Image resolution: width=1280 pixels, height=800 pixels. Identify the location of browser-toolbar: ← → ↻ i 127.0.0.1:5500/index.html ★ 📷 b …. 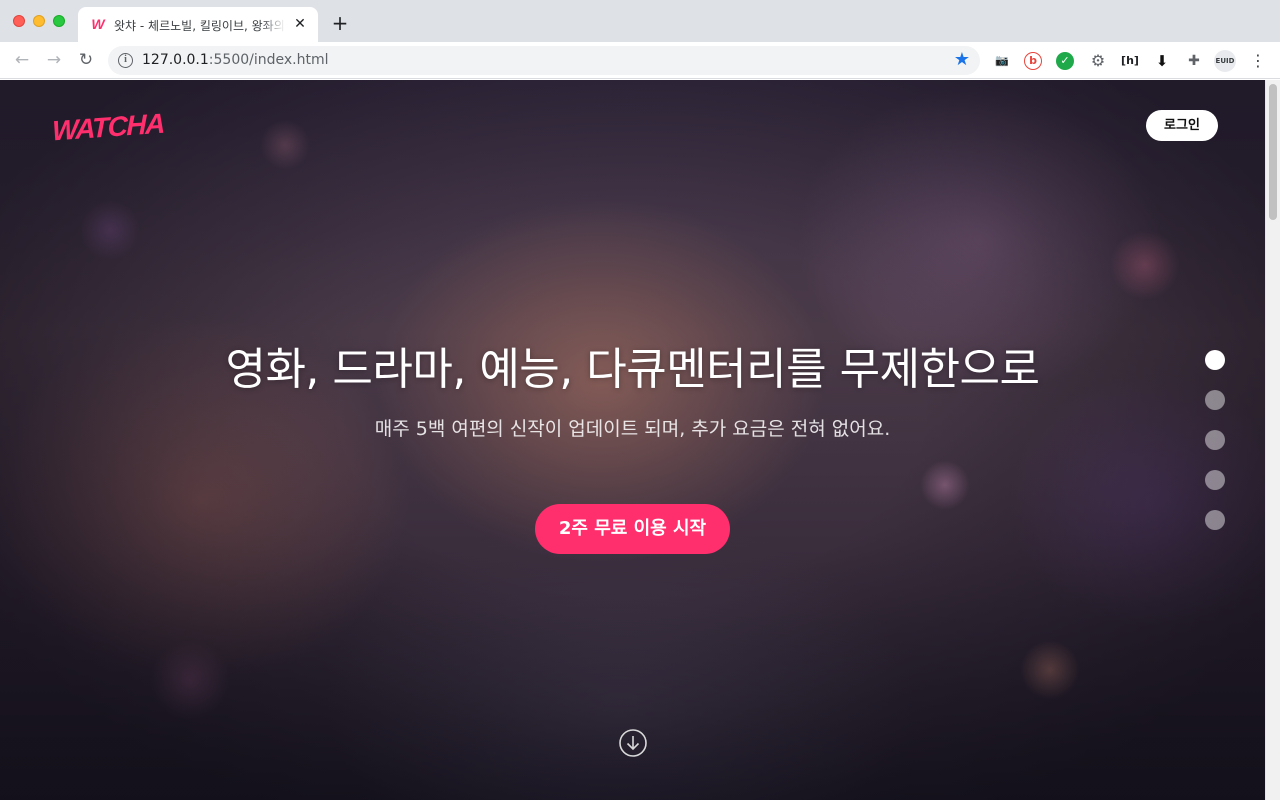
(640, 60).